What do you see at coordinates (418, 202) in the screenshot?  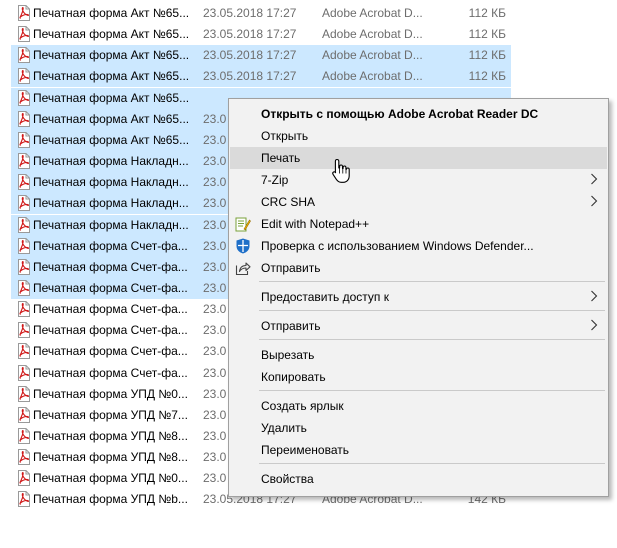 I see `menu-item-crc-sha: CRC SHA` at bounding box center [418, 202].